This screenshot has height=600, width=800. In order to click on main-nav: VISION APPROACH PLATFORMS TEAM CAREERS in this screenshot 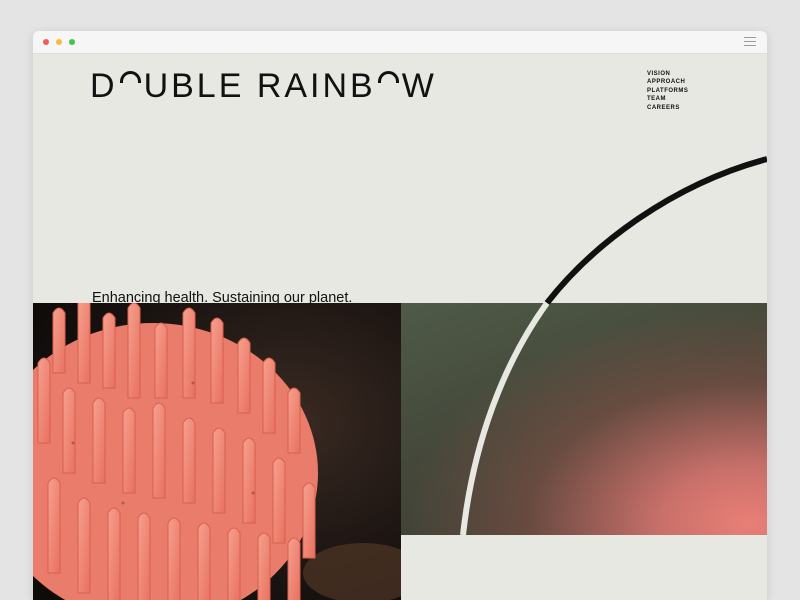, I will do `click(667, 91)`.